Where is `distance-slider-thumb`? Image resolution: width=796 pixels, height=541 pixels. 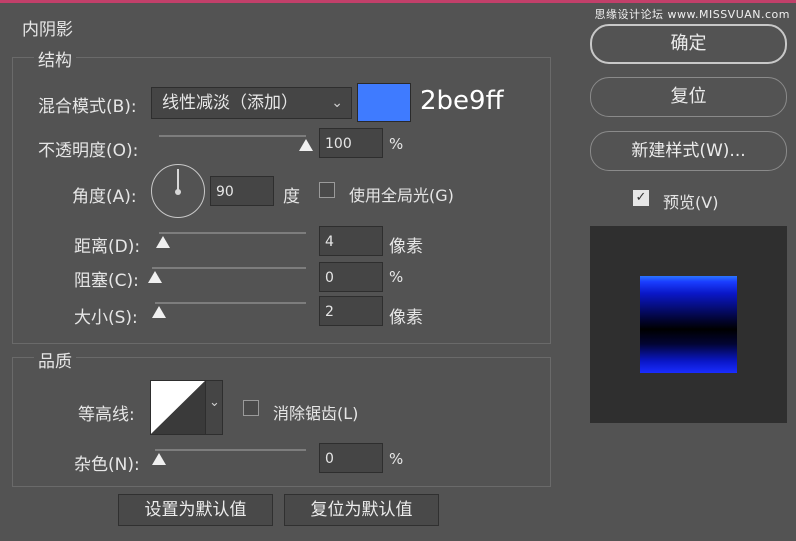
distance-slider-thumb is located at coordinates (163, 242).